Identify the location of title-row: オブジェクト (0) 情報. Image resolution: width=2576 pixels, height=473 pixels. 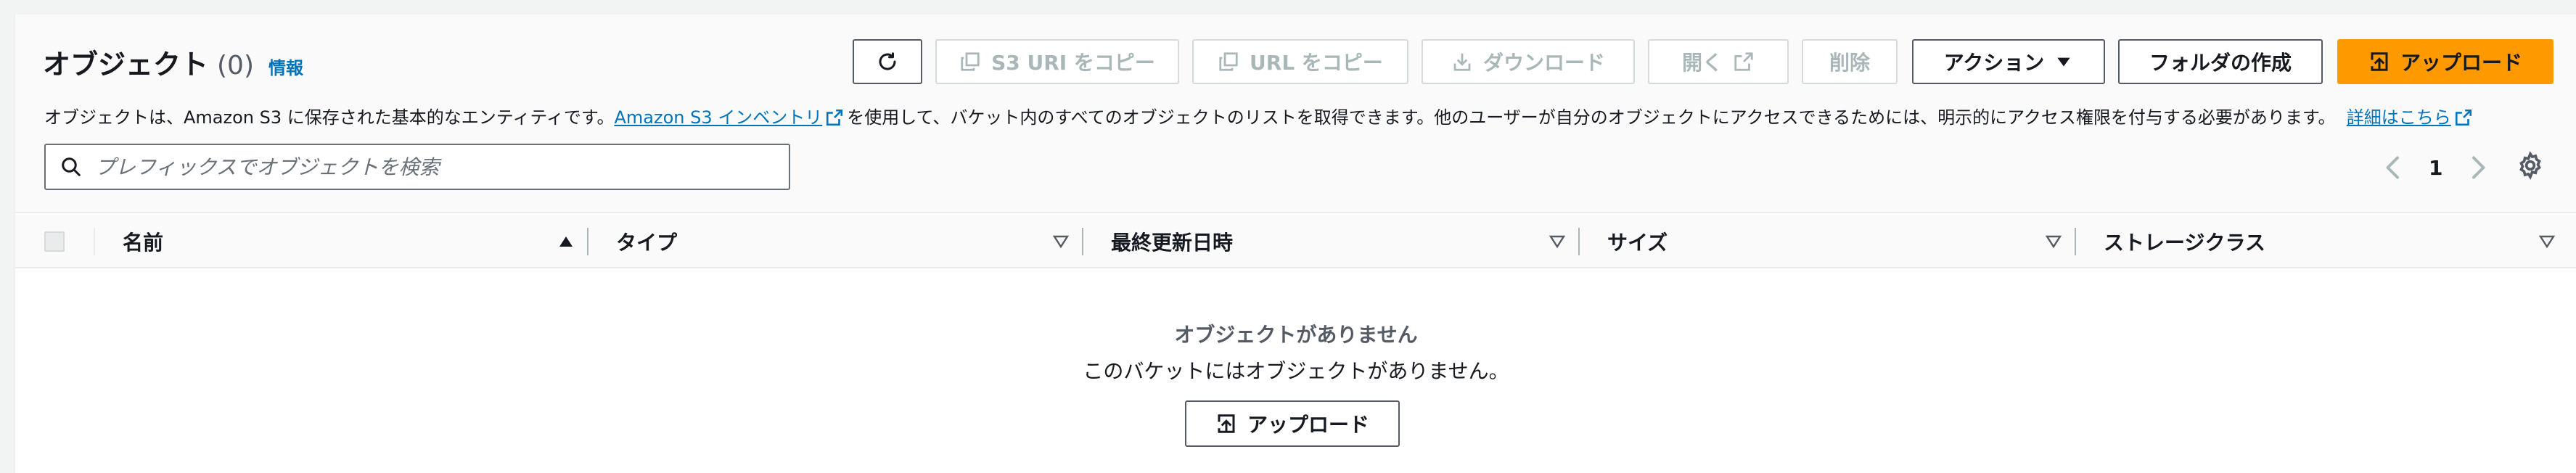
(173, 62).